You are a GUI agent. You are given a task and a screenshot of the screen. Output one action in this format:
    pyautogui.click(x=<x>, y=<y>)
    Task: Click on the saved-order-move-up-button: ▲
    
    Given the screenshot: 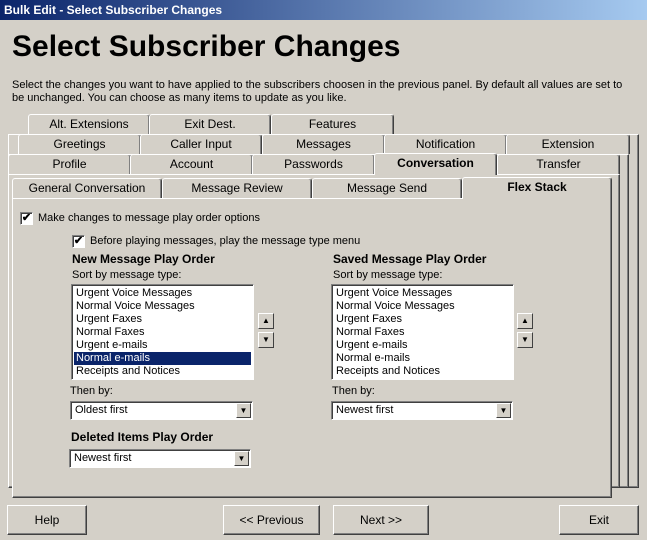 What is the action you would take?
    pyautogui.click(x=525, y=321)
    